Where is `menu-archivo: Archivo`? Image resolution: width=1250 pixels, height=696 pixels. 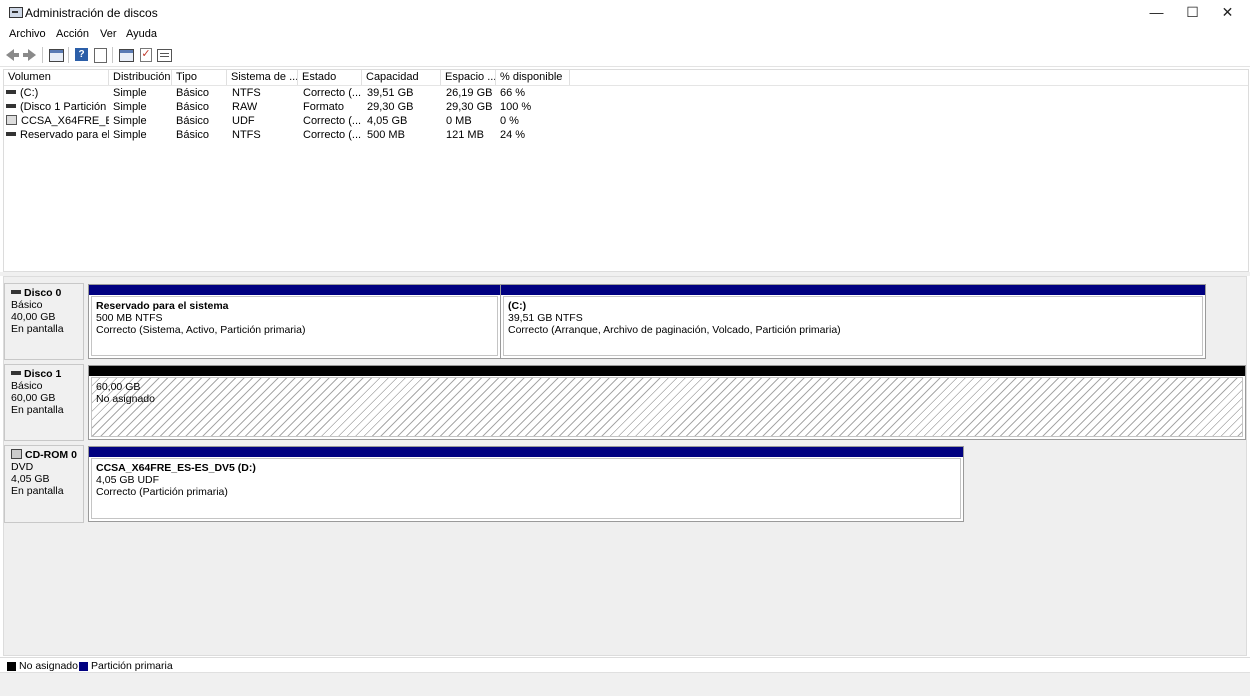
menu-archivo: Archivo is located at coordinates (27, 34).